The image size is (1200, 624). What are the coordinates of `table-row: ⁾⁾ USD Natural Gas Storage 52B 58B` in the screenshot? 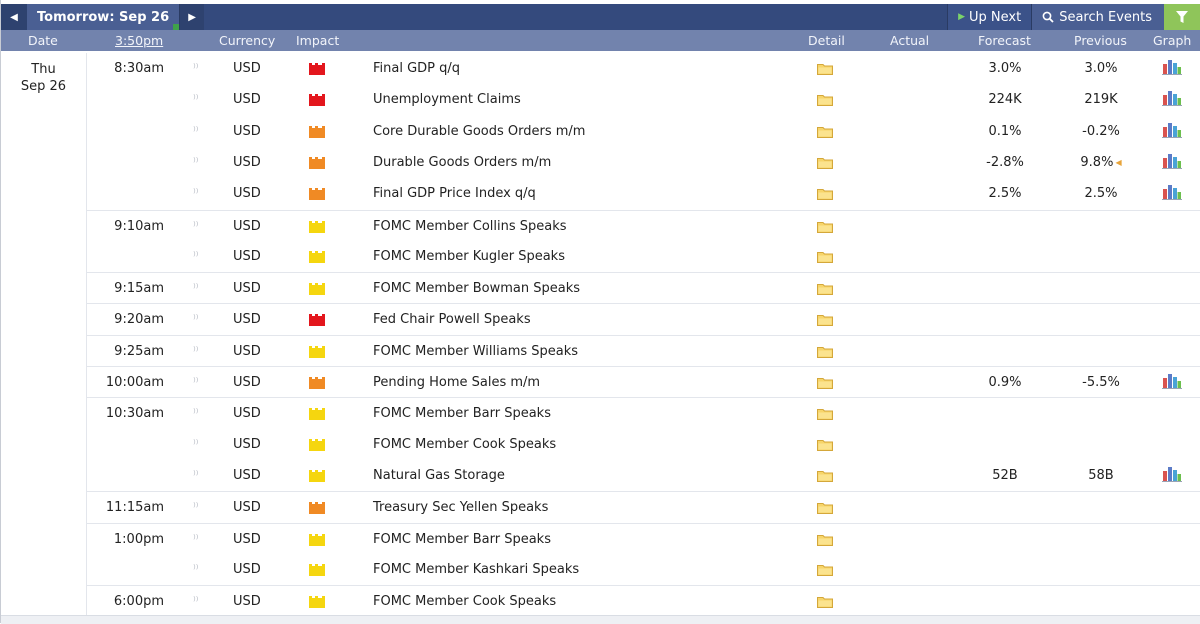 It's located at (643, 475).